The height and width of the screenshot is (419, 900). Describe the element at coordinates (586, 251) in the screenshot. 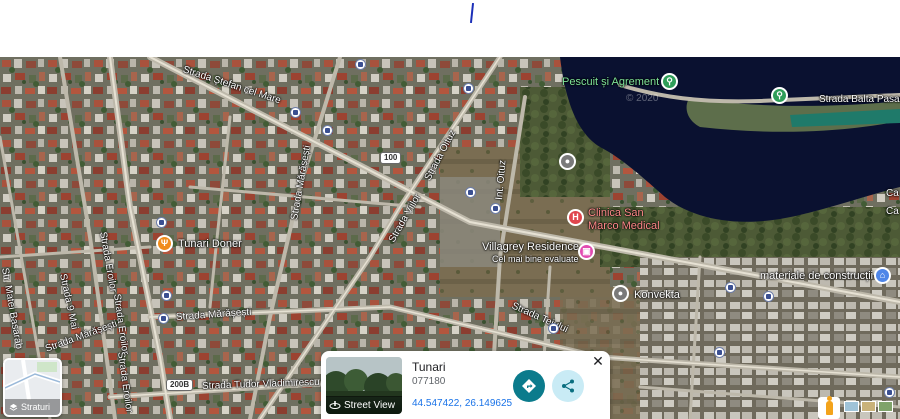

I see `hotel-pin-icon: ▣` at that location.